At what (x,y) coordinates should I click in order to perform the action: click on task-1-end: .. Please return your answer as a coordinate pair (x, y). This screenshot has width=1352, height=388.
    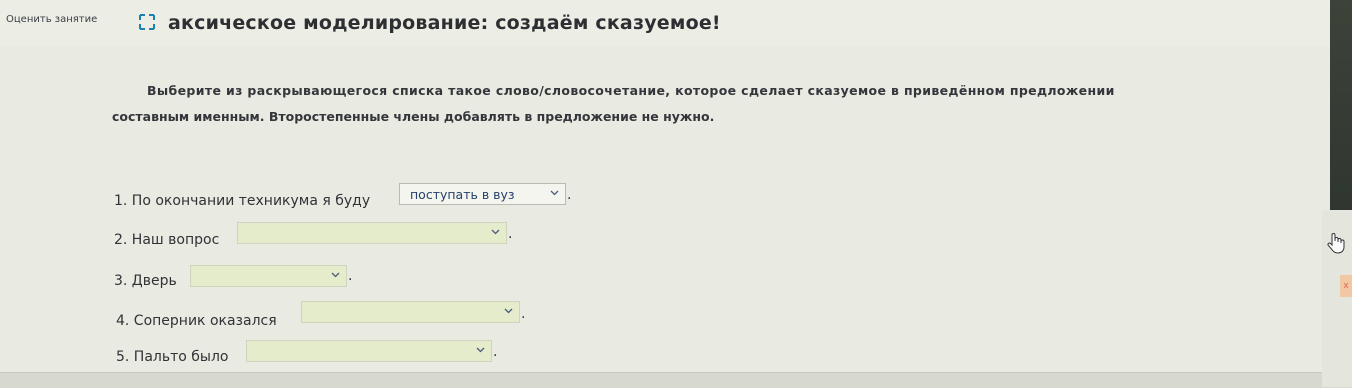
    Looking at the image, I should click on (569, 195).